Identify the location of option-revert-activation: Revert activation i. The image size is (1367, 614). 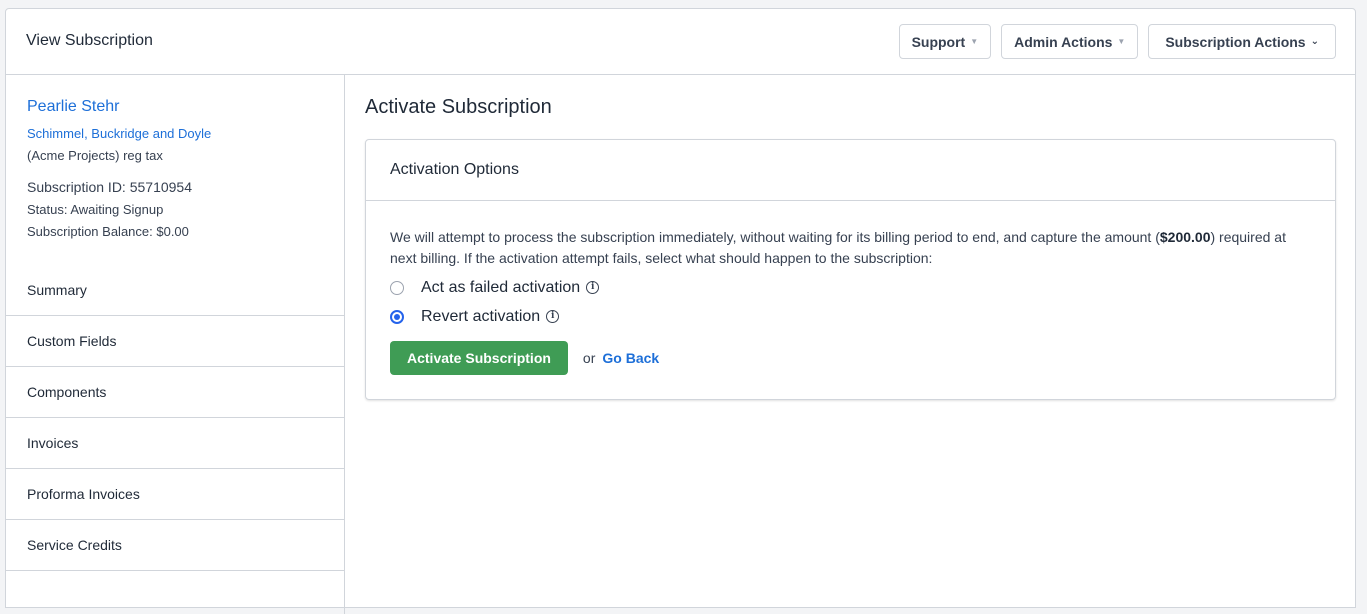
(850, 316).